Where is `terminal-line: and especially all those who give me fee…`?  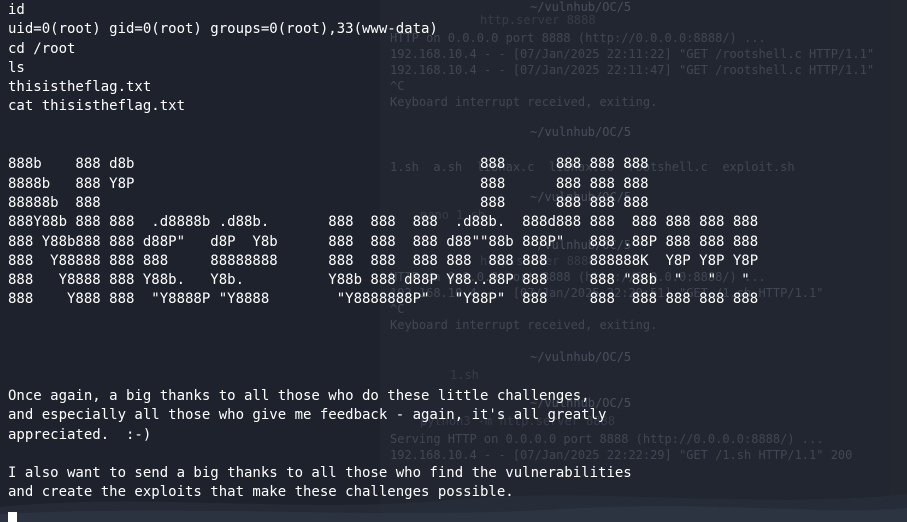 terminal-line: and especially all those who give me fee… is located at coordinates (307, 415).